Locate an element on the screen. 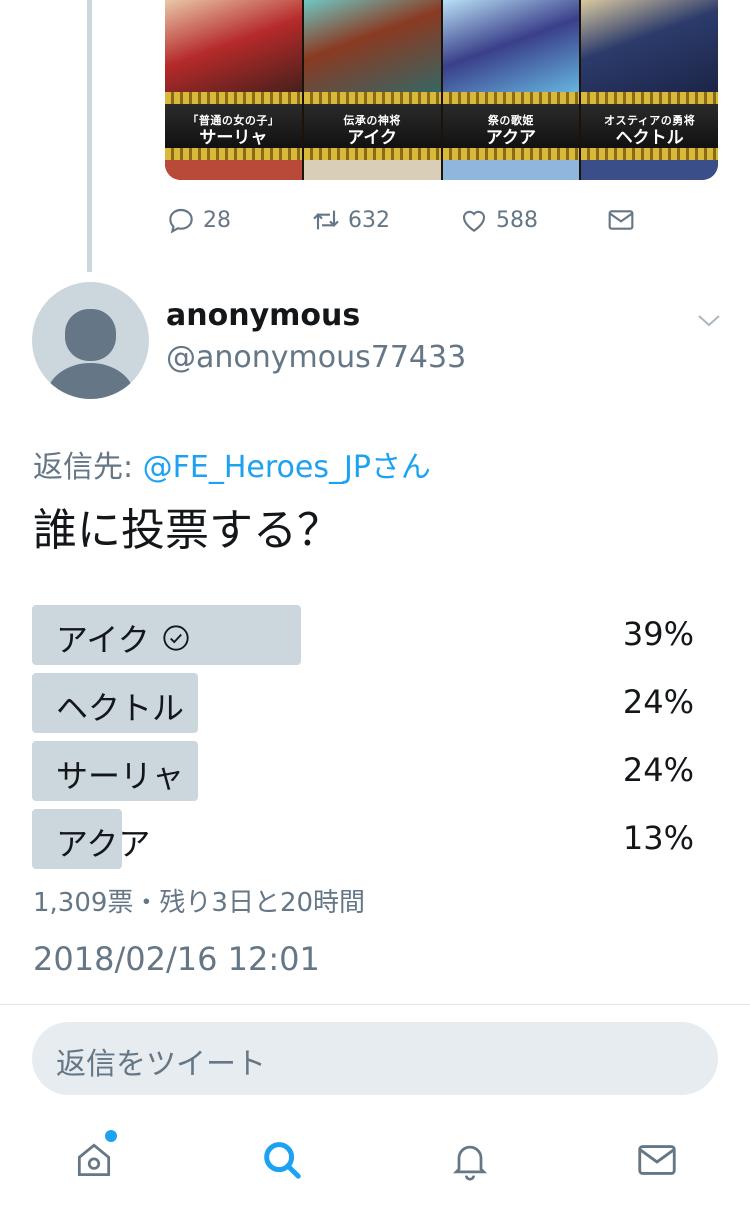  display-name: anonymous is located at coordinates (263, 315).